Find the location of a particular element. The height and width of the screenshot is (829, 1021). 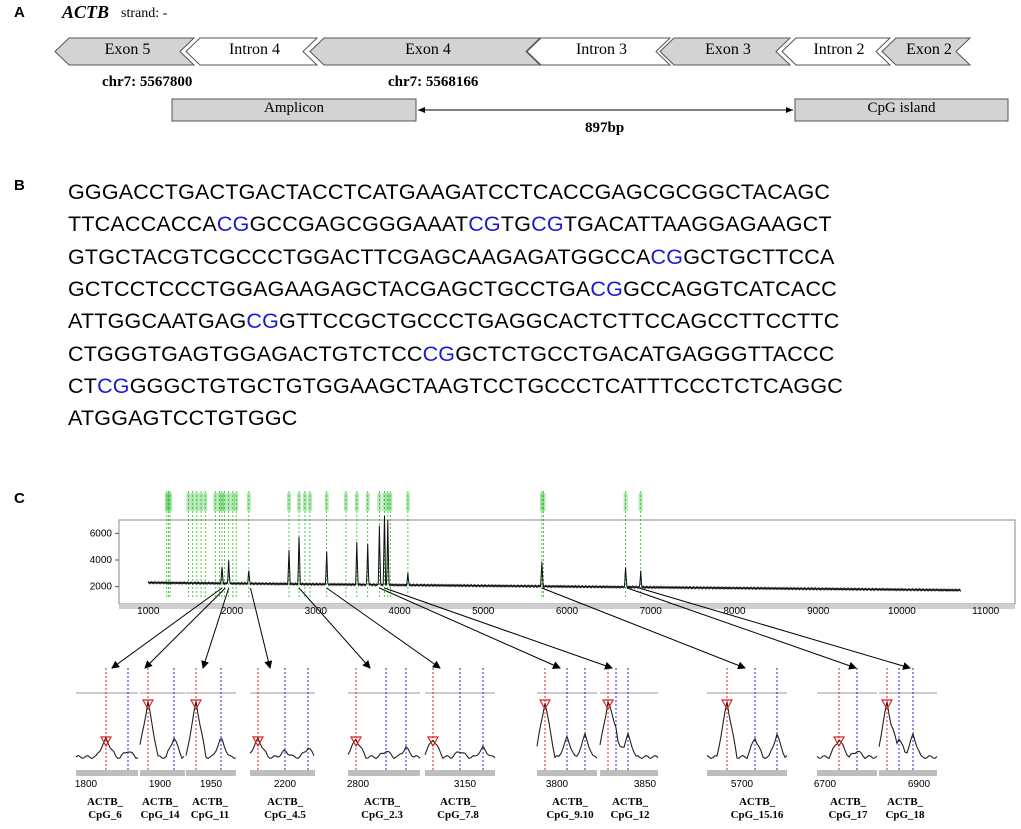

zoom-tick-label: 3800 is located at coordinates (557, 784).